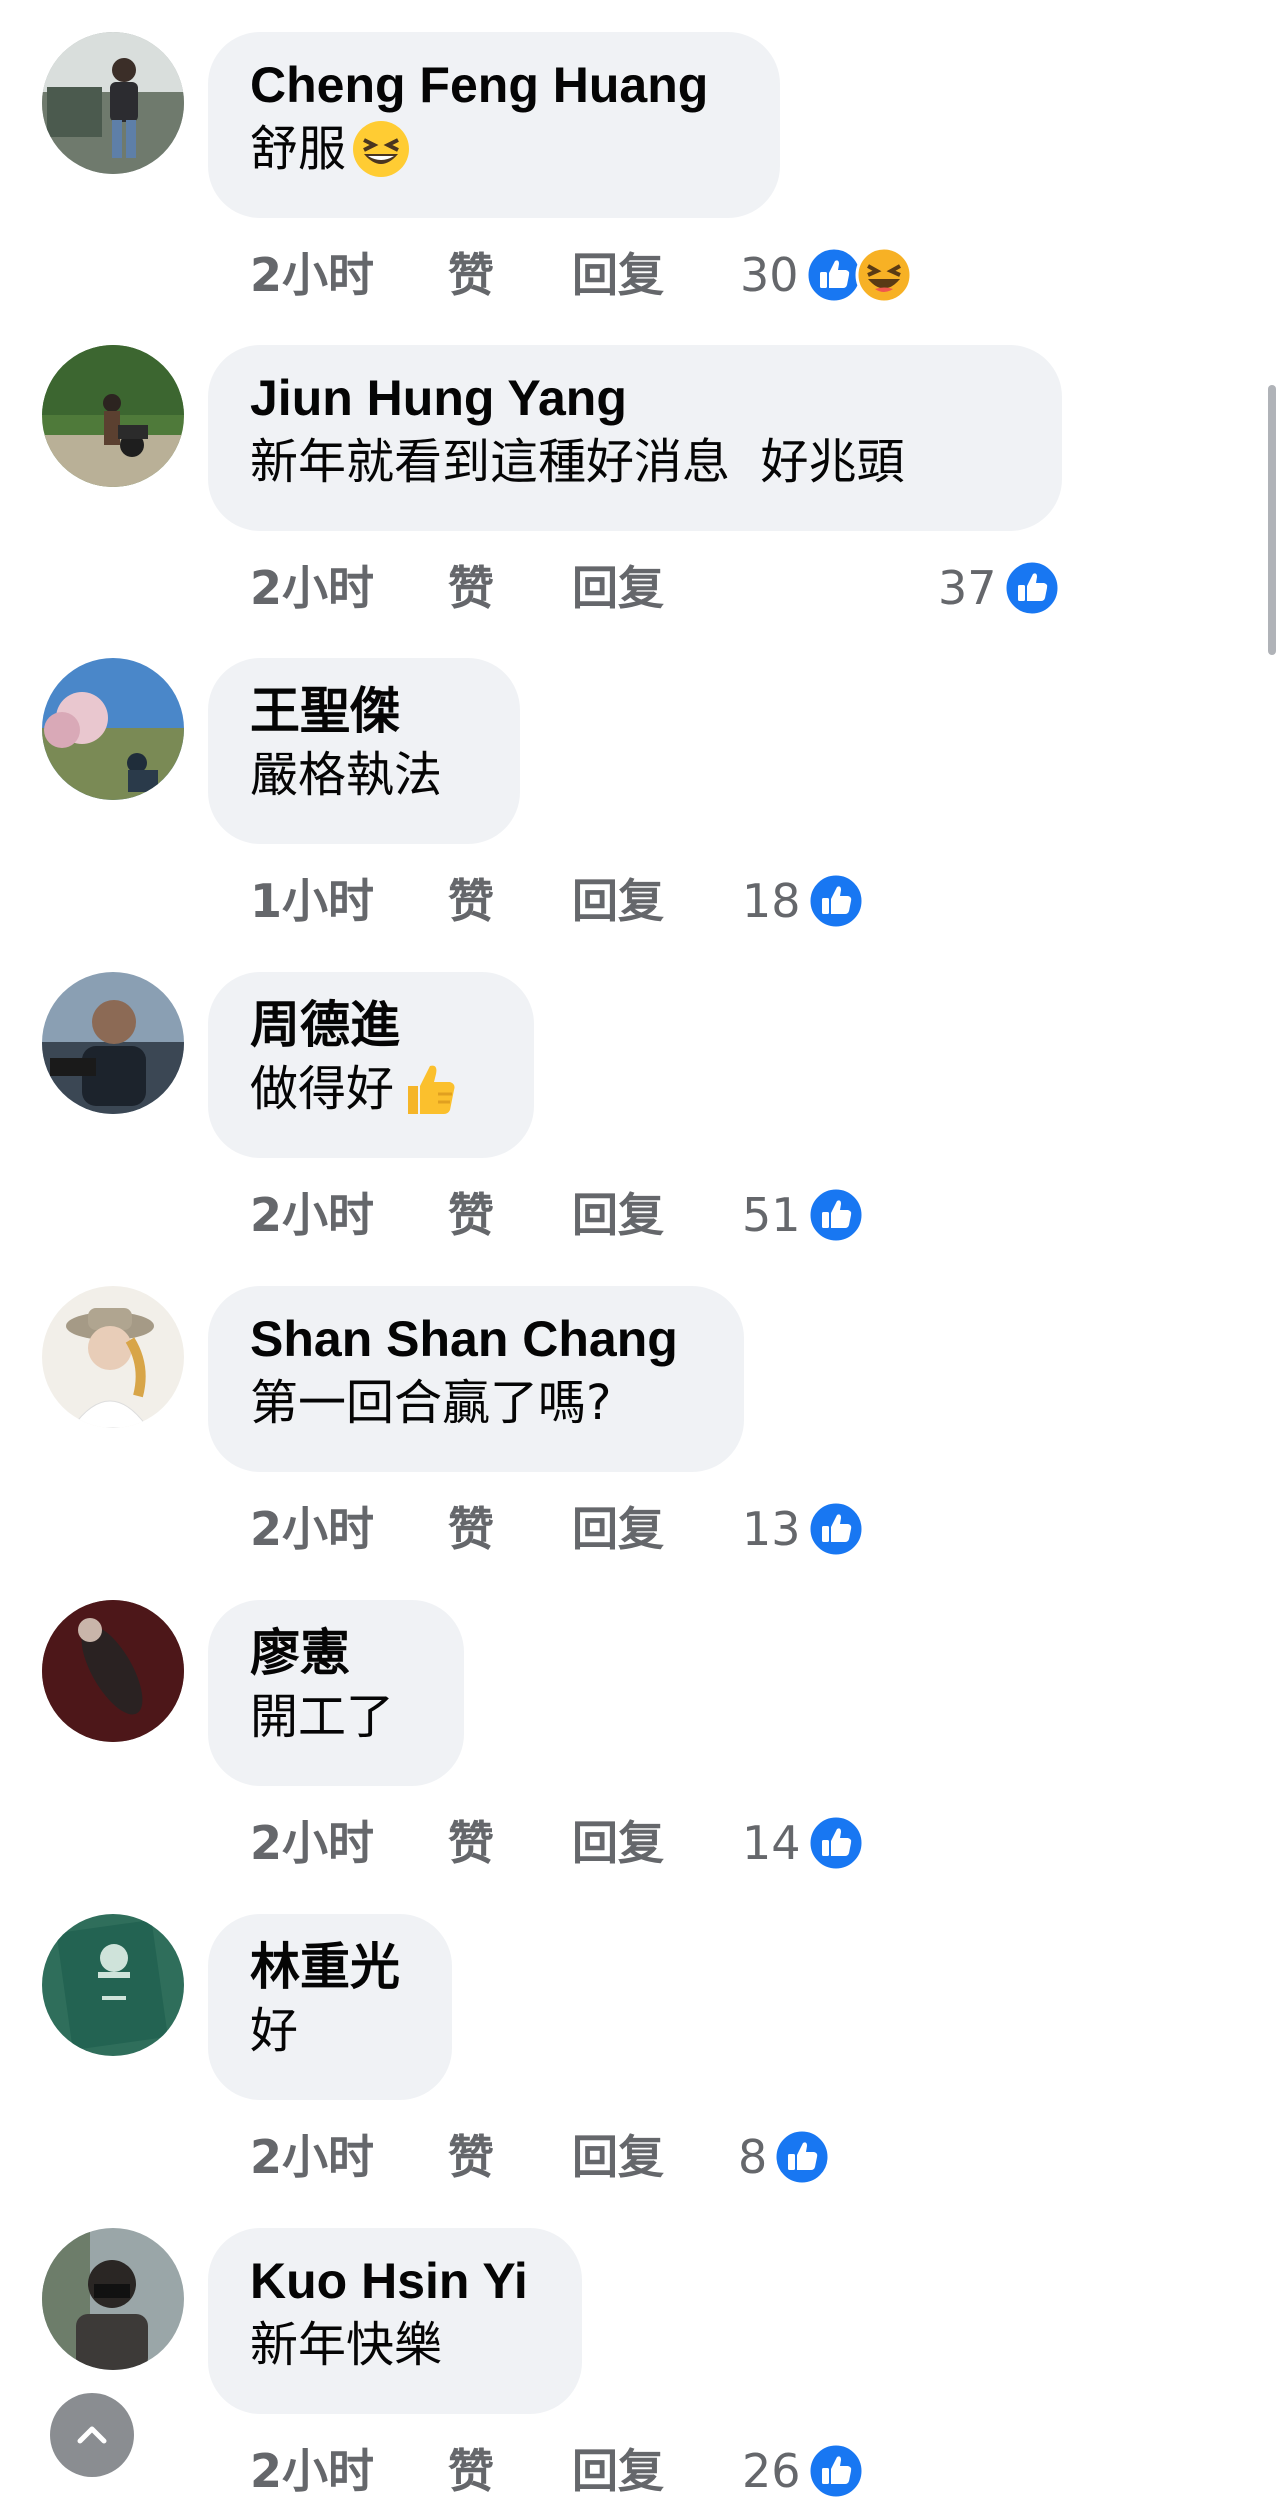 This screenshot has width=1284, height=2516. Describe the element at coordinates (803, 1215) in the screenshot. I see `reaction-summary: 51` at that location.